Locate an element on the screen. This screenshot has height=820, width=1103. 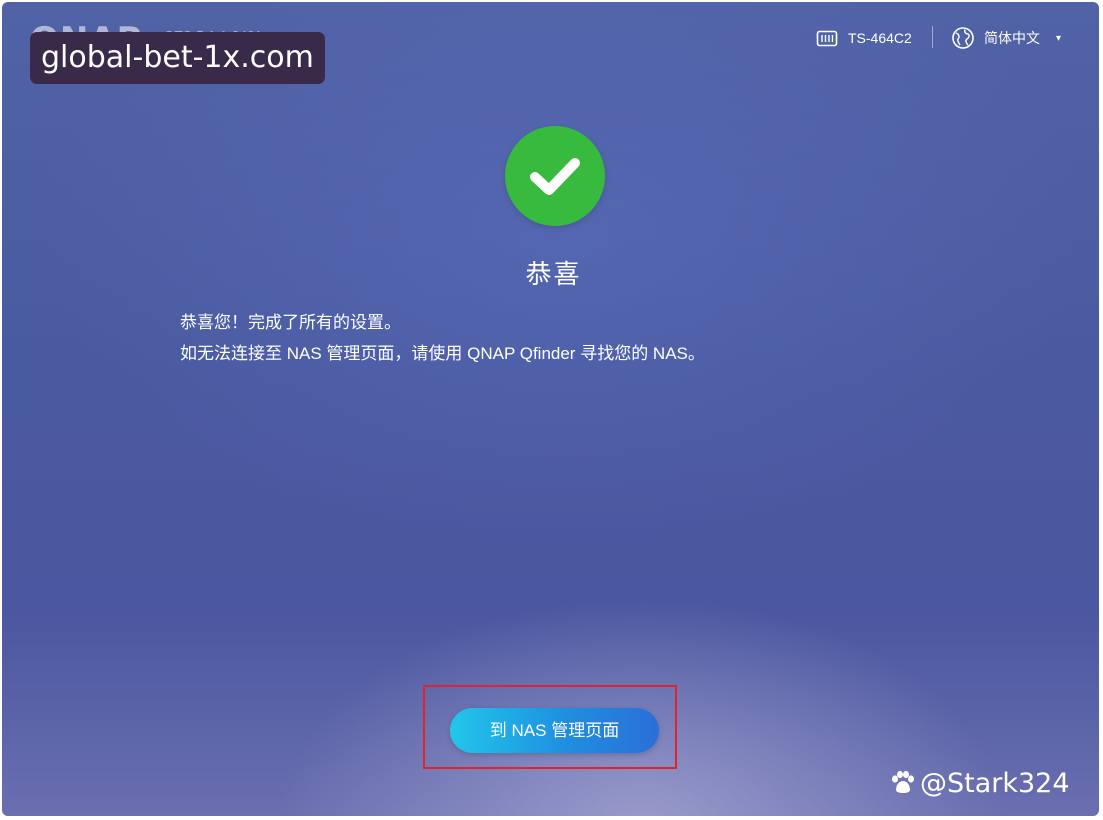
language-selector: 简体中文 ▾ is located at coordinates (1006, 38).